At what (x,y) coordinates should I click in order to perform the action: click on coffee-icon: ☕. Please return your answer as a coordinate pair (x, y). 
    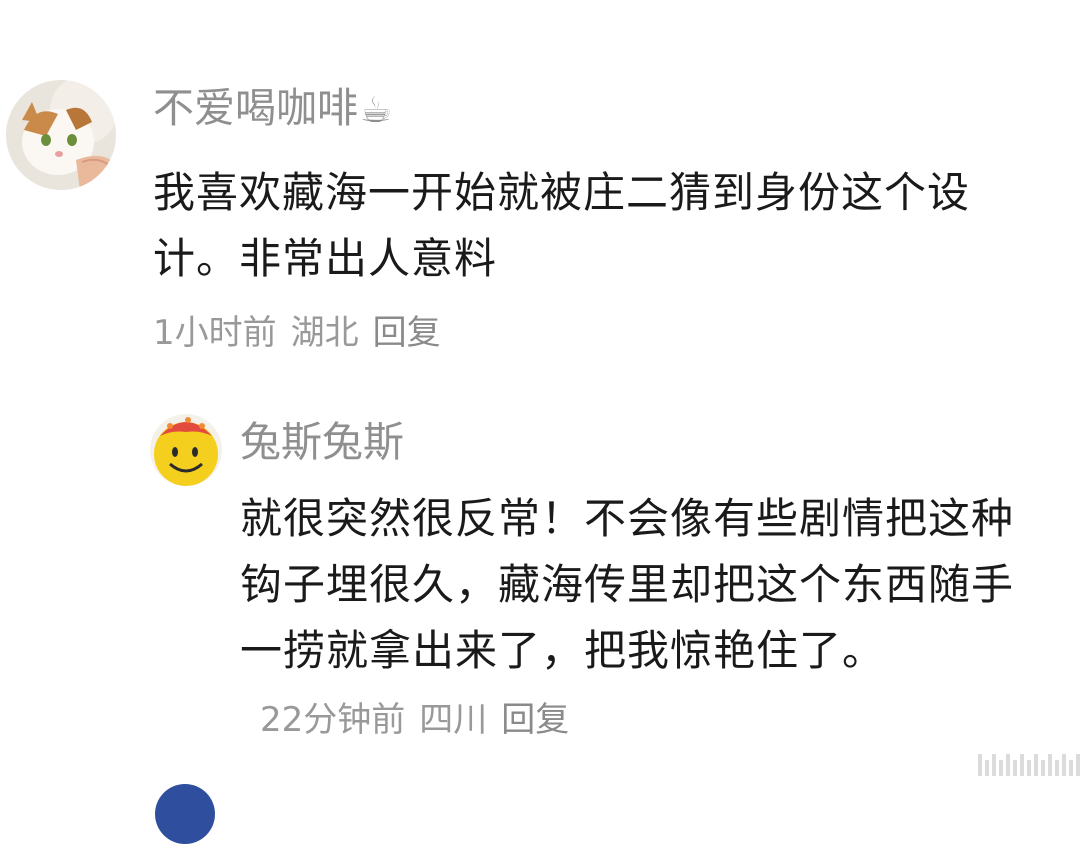
    Looking at the image, I should click on (376, 110).